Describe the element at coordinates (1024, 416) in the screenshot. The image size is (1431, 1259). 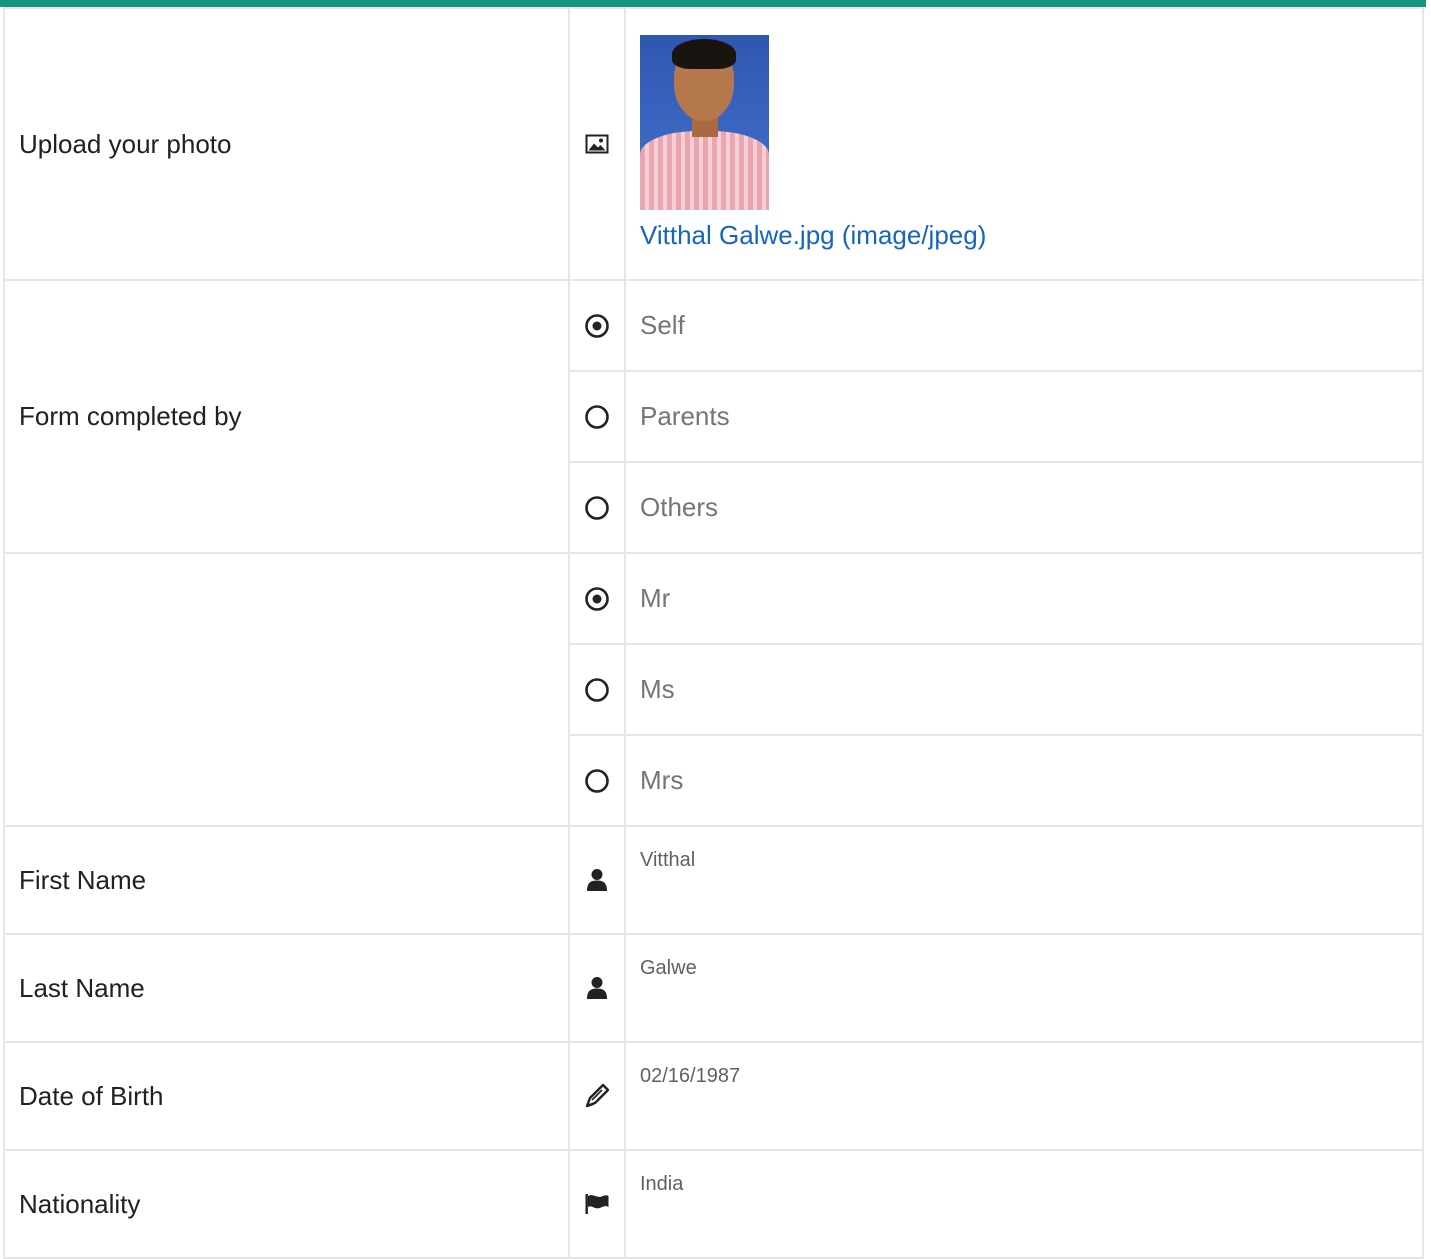
I see `option-parents: Parents` at that location.